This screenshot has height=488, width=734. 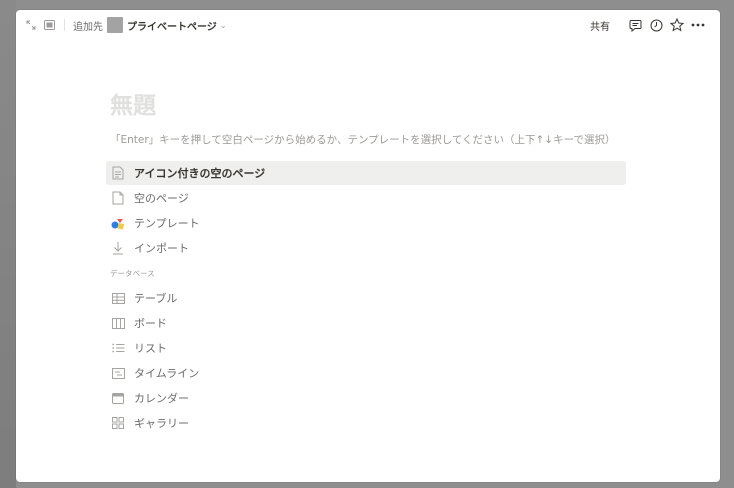 What do you see at coordinates (600, 25) in the screenshot?
I see `share-button: 共有` at bounding box center [600, 25].